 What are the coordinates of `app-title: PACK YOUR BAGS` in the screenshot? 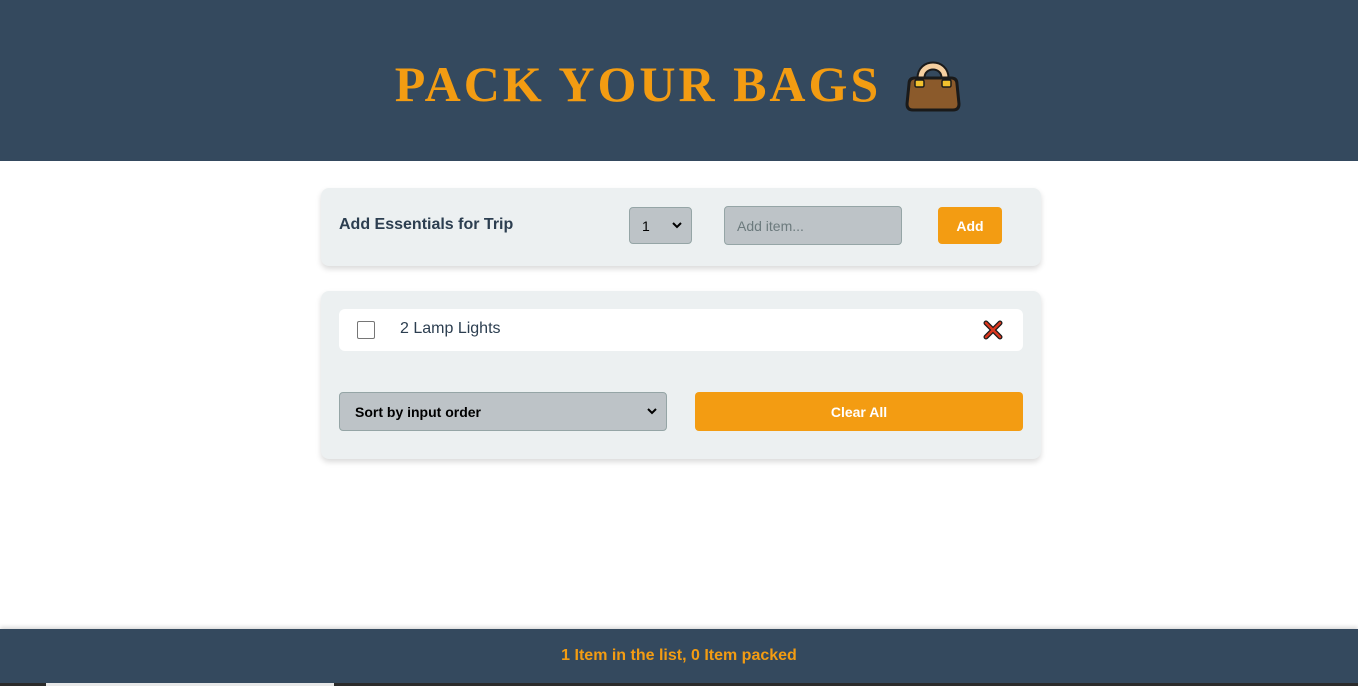 It's located at (679, 84).